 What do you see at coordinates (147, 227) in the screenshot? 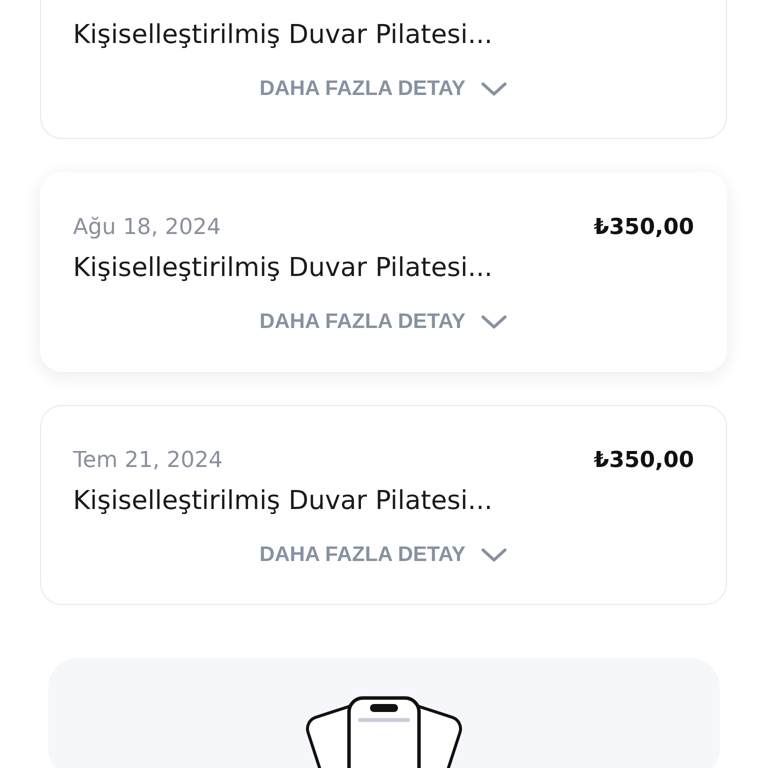
I see `purchase-date: Ağu 18, 2024` at bounding box center [147, 227].